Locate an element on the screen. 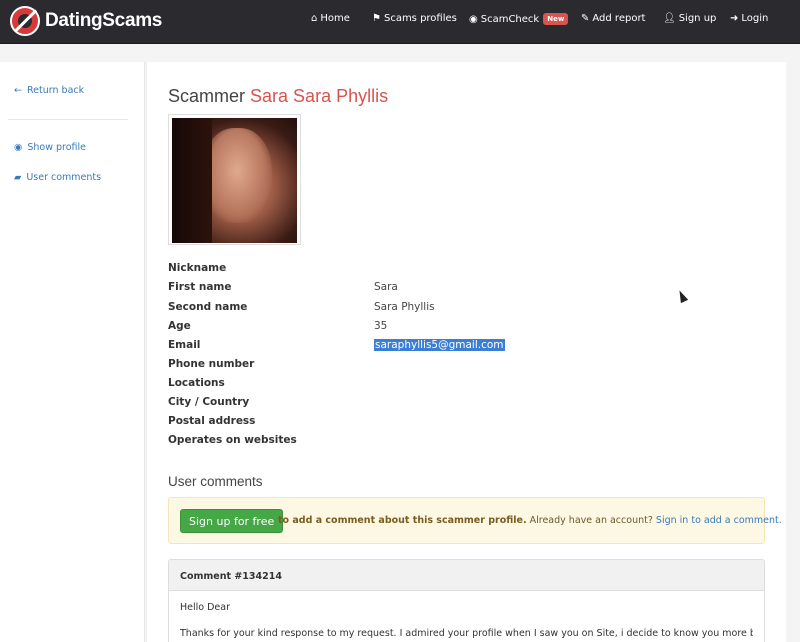 This screenshot has width=800, height=642. show-profile-label: Show profile is located at coordinates (56, 147).